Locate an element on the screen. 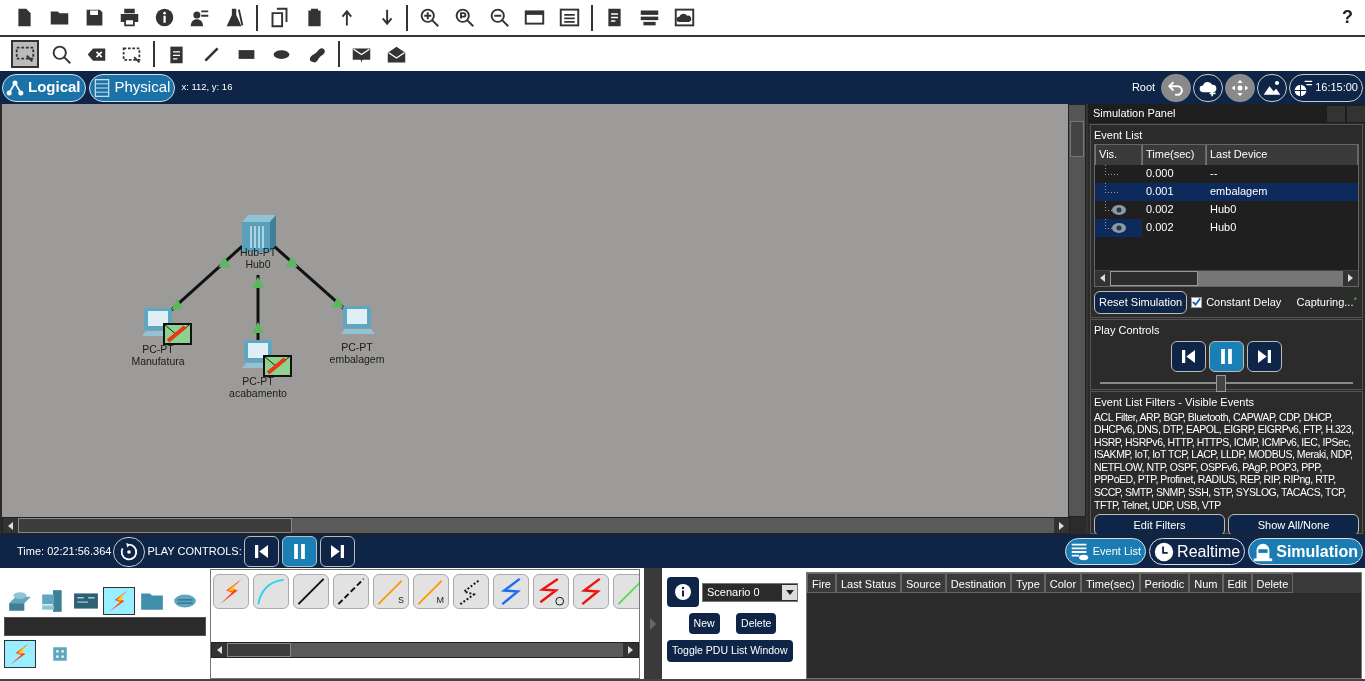 The height and width of the screenshot is (681, 1365). device-name-label: acabamento is located at coordinates (258, 393).